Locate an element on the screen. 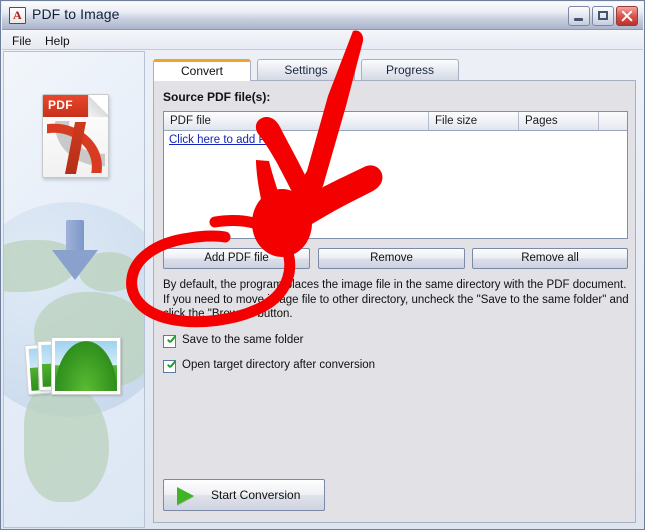 This screenshot has height=530, width=645. down-arrow-icon is located at coordinates (75, 251).